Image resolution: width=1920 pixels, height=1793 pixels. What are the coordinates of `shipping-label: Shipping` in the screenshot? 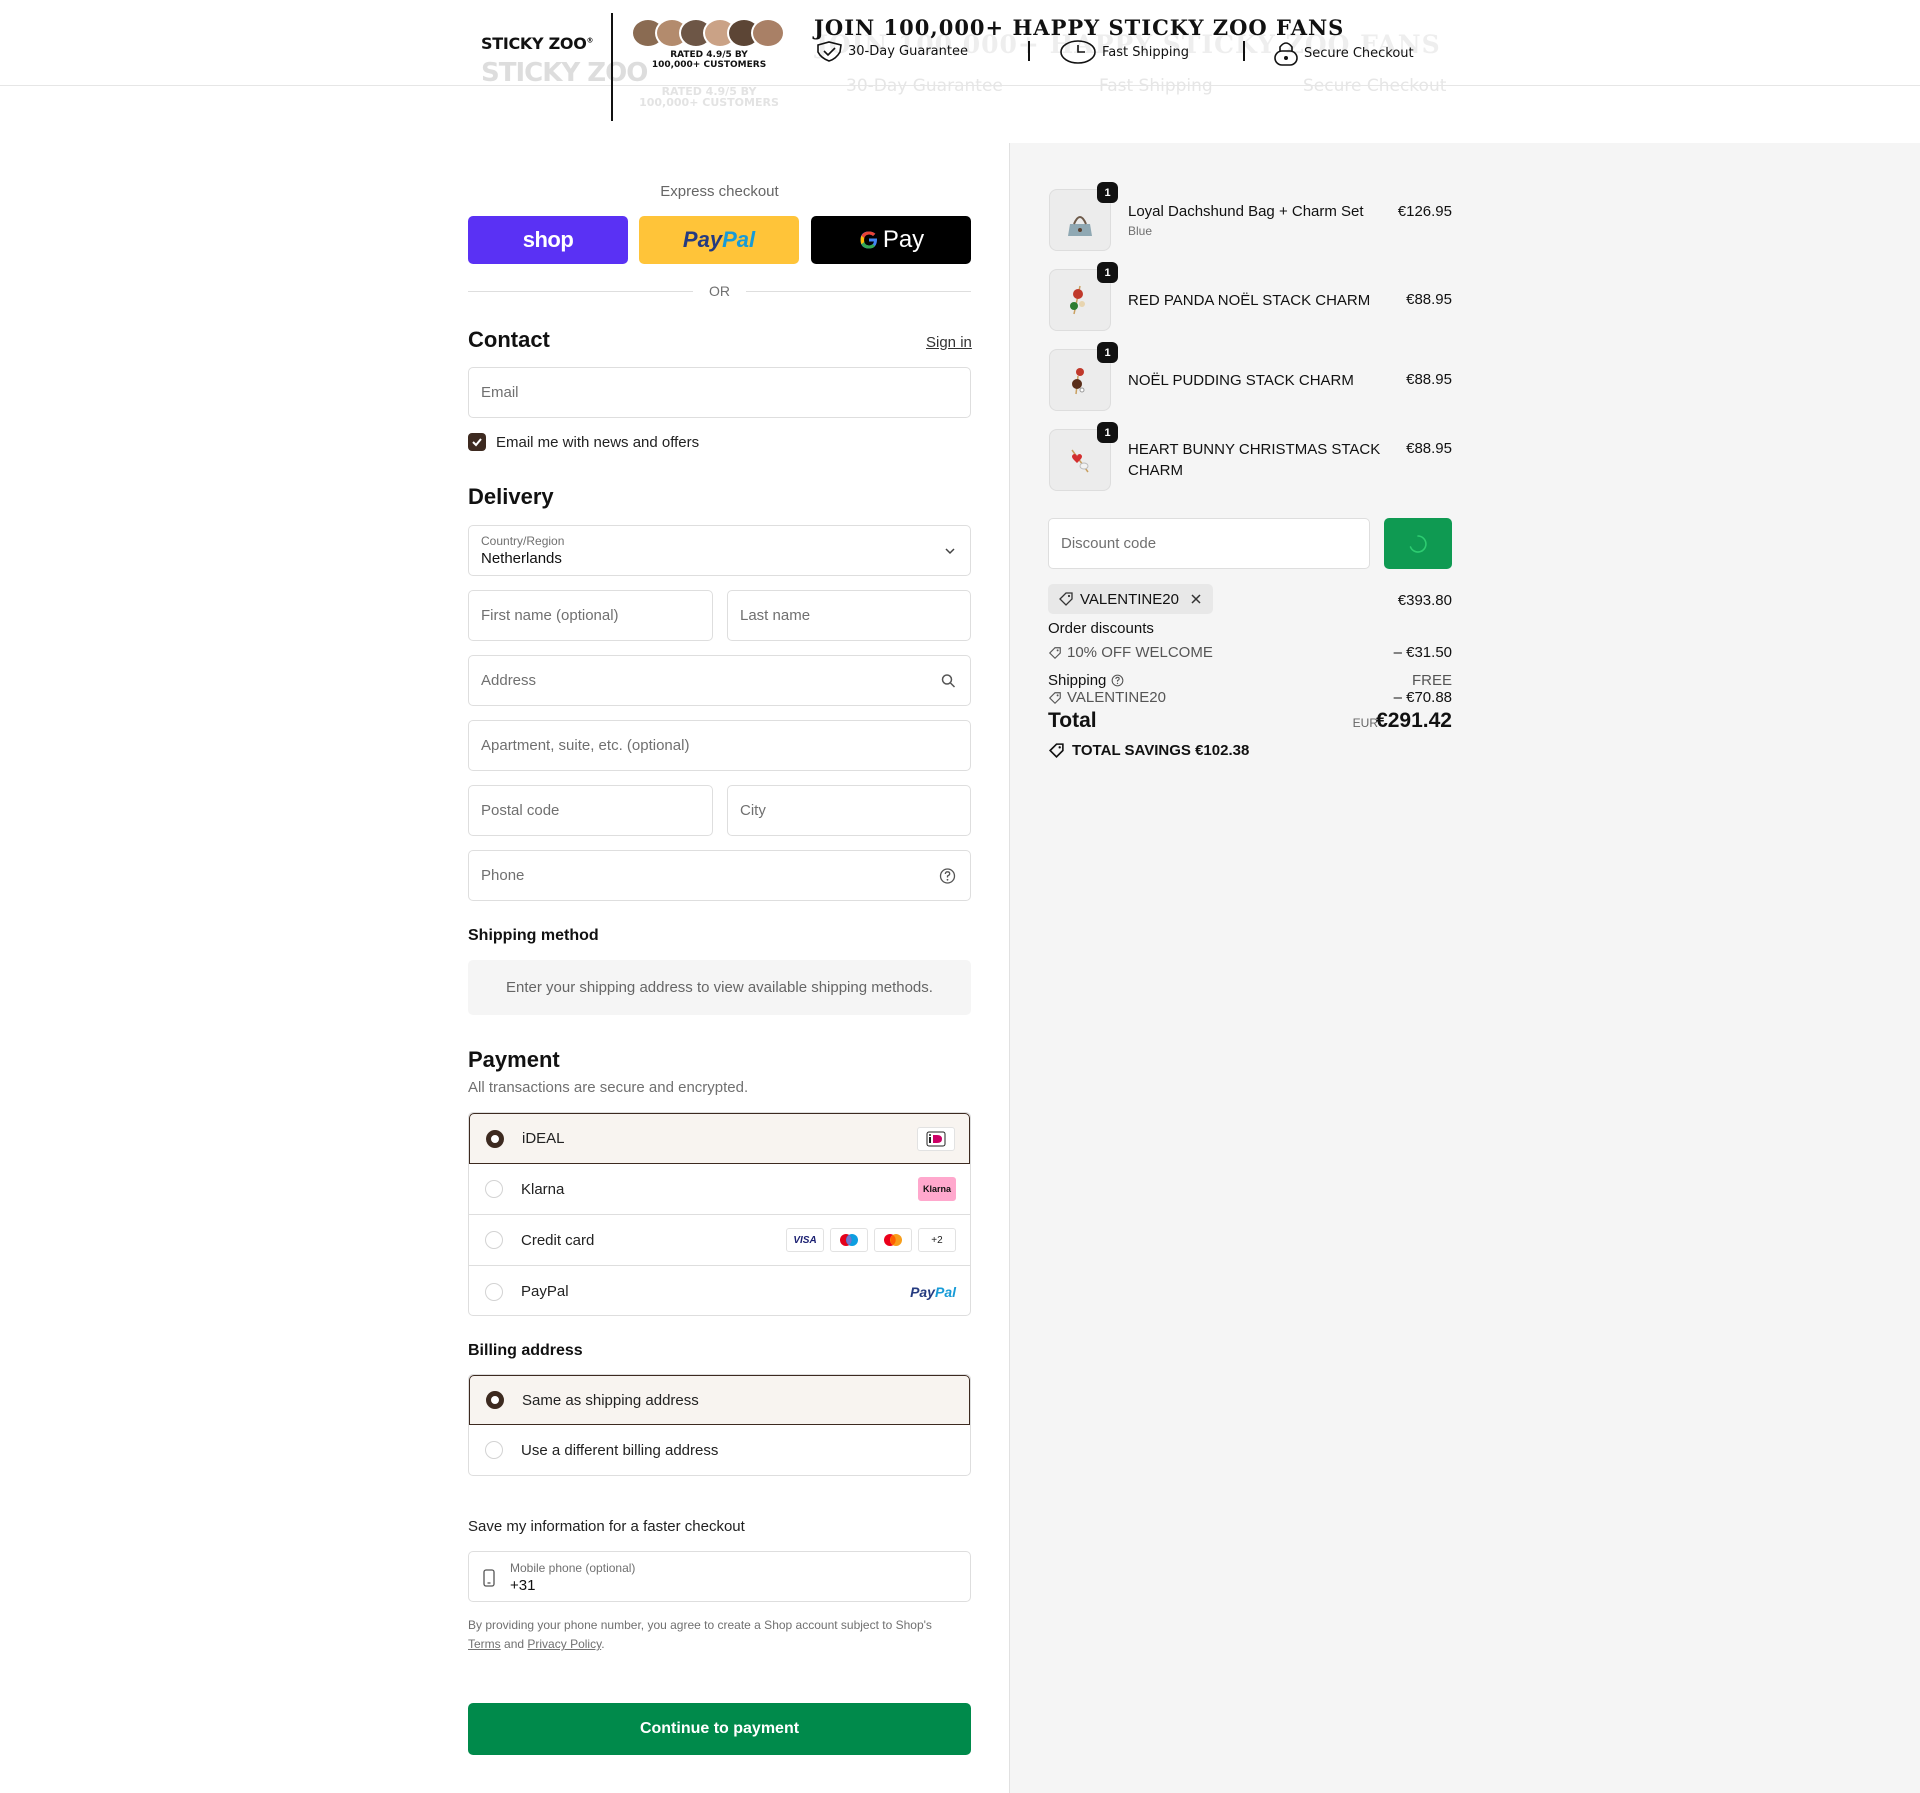 It's located at (1086, 680).